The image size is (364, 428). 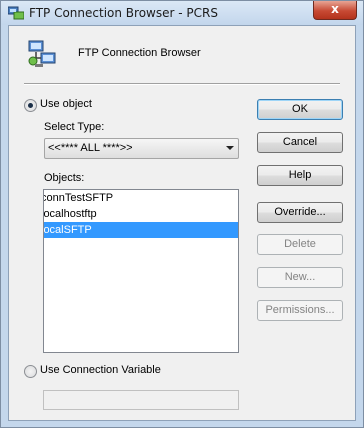 I want to click on help-button: Help, so click(x=300, y=175).